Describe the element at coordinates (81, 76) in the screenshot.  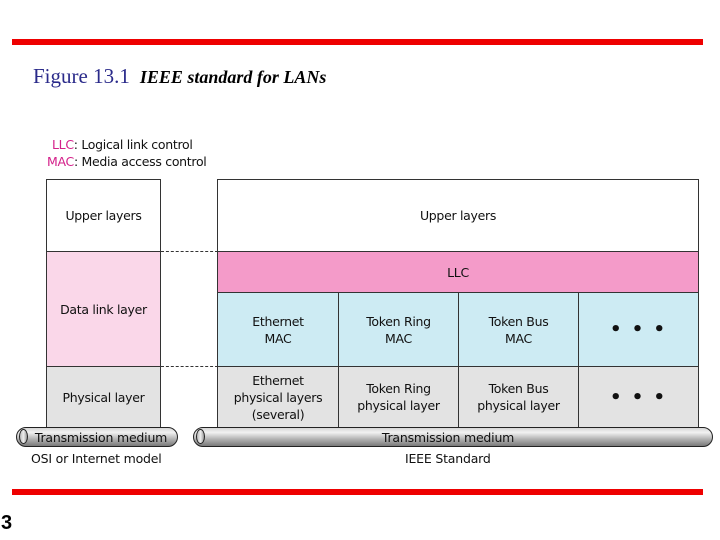
I see `figure-number: Figure 13.1` at that location.